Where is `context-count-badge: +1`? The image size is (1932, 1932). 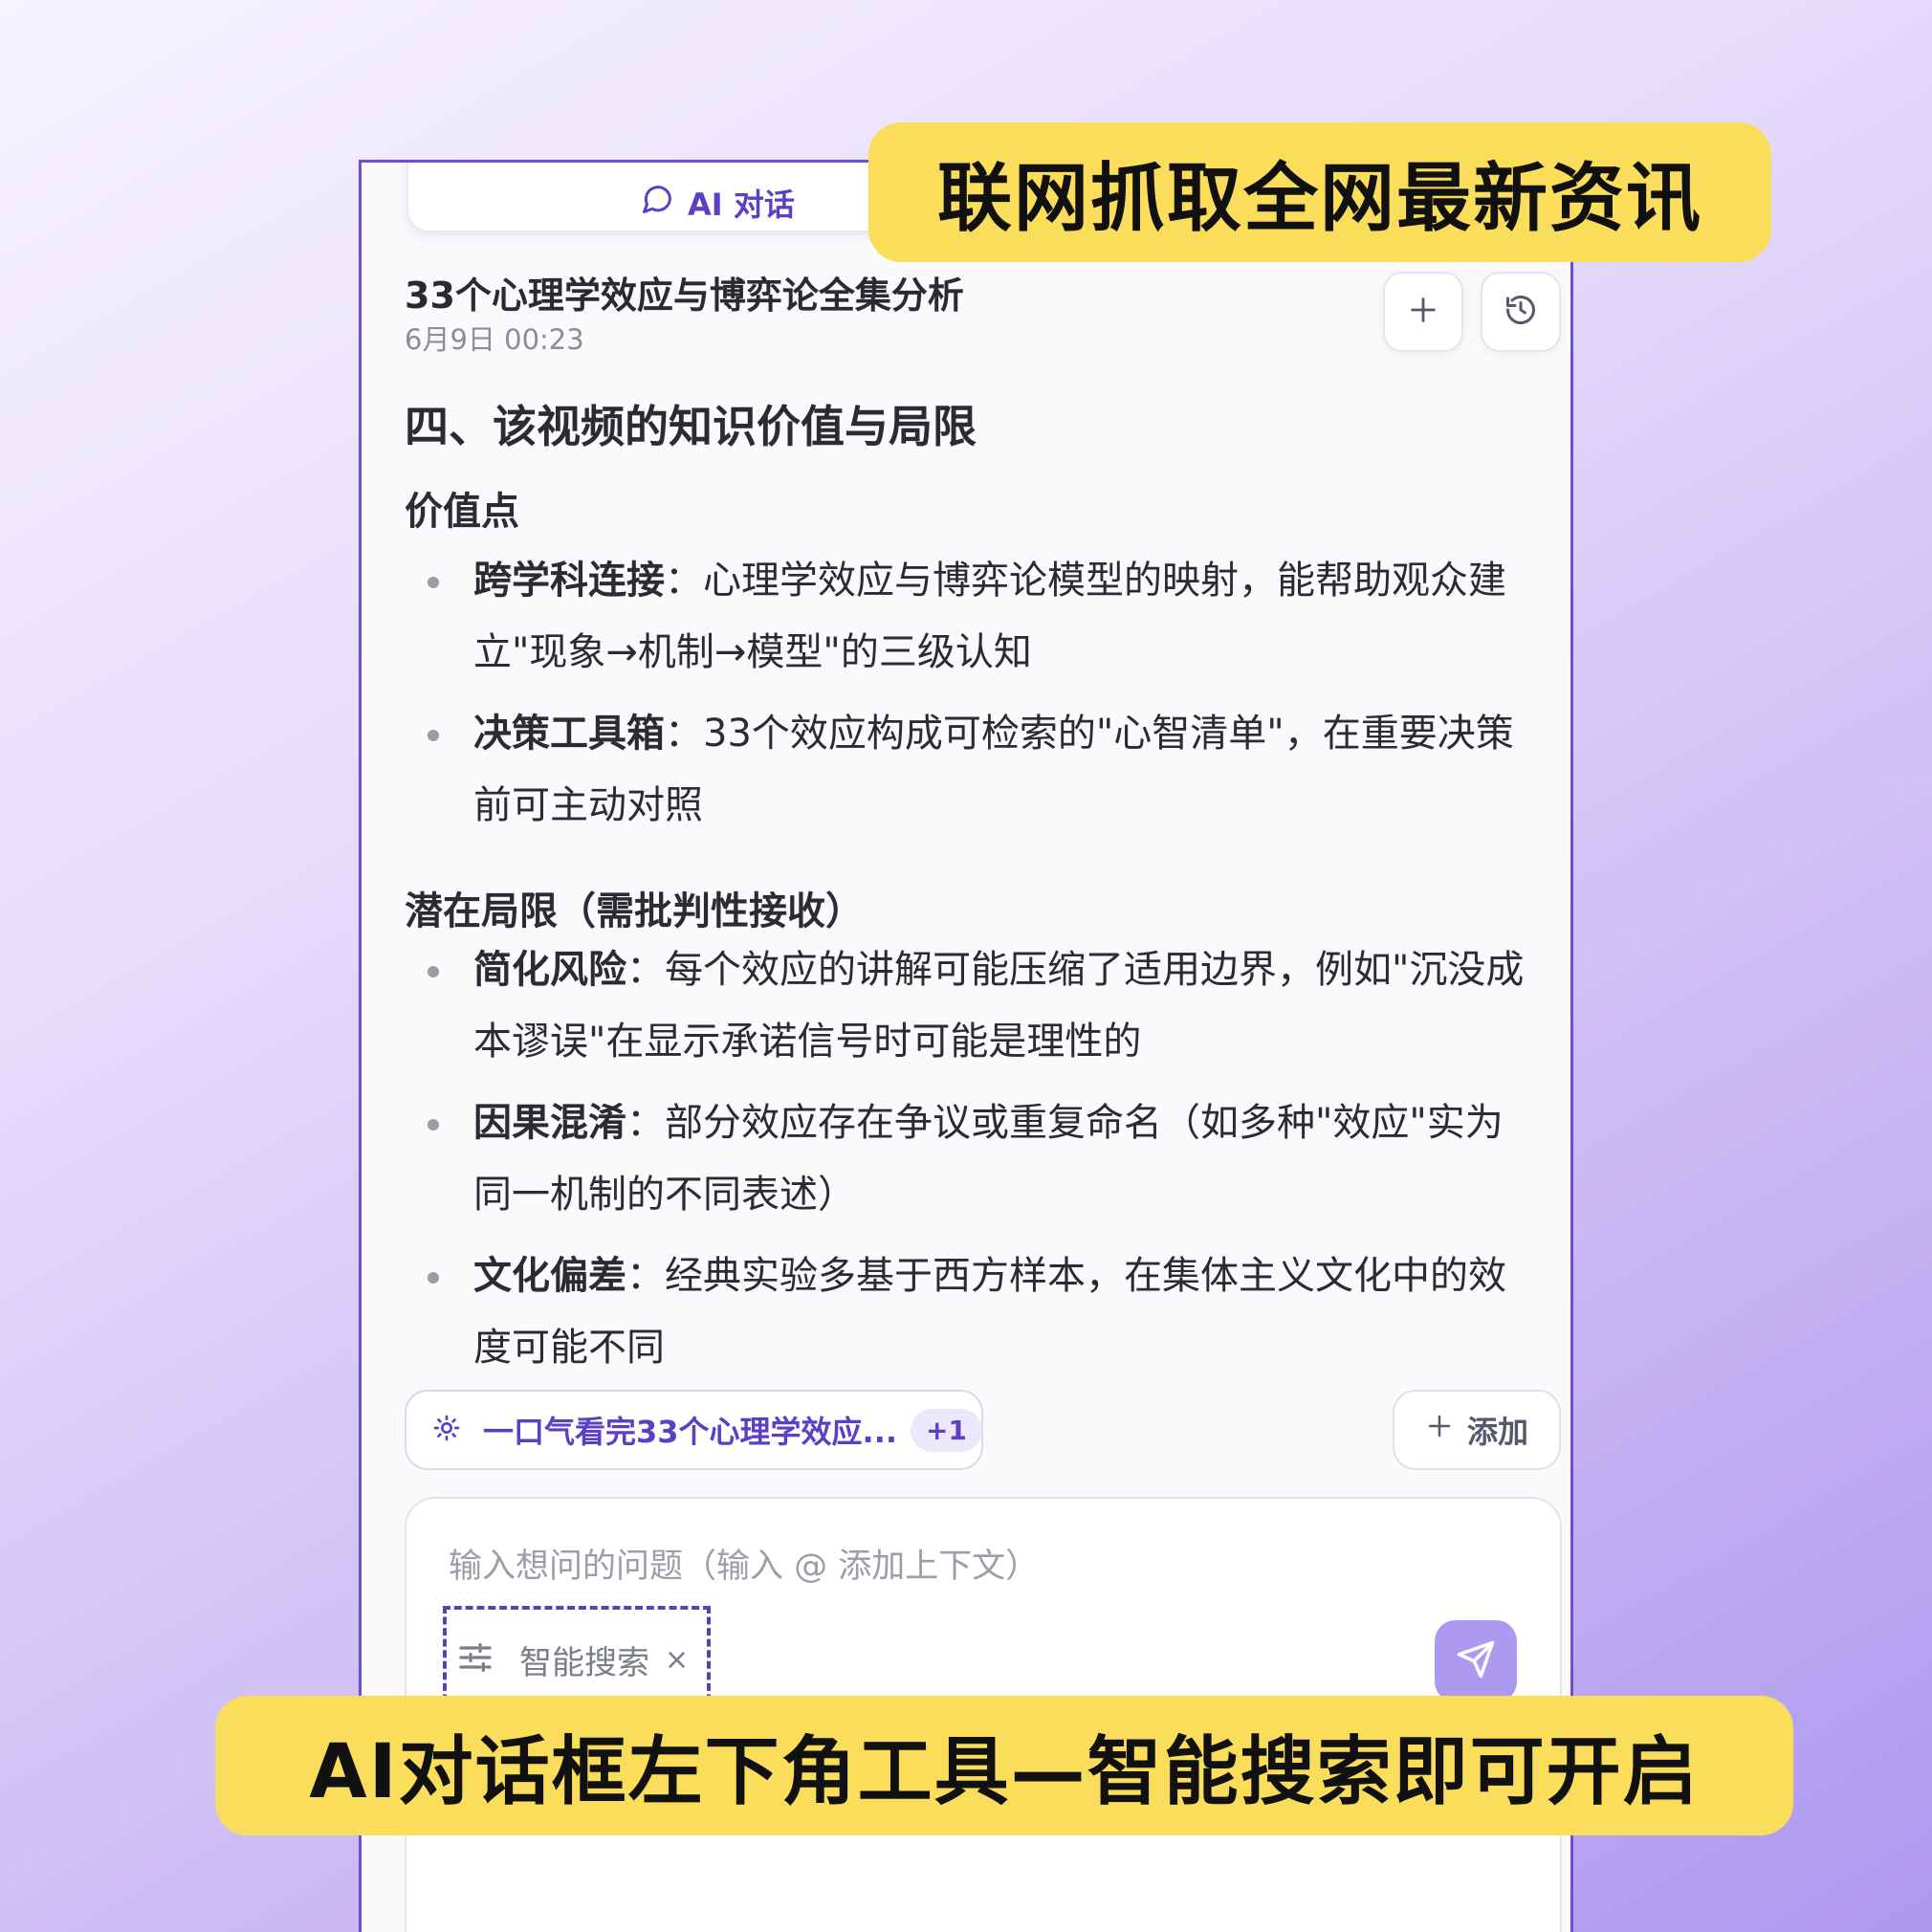
context-count-badge: +1 is located at coordinates (946, 1430).